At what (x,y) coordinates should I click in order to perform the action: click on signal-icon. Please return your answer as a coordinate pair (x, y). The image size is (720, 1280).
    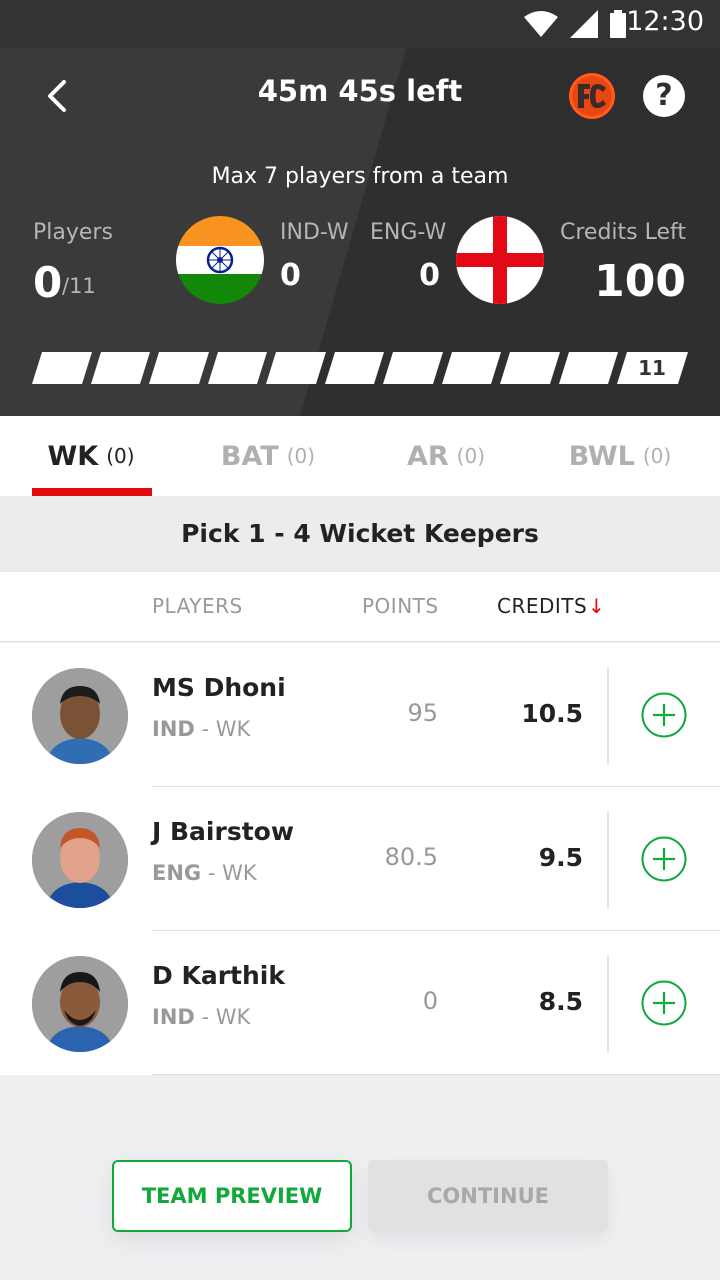
    Looking at the image, I should click on (584, 24).